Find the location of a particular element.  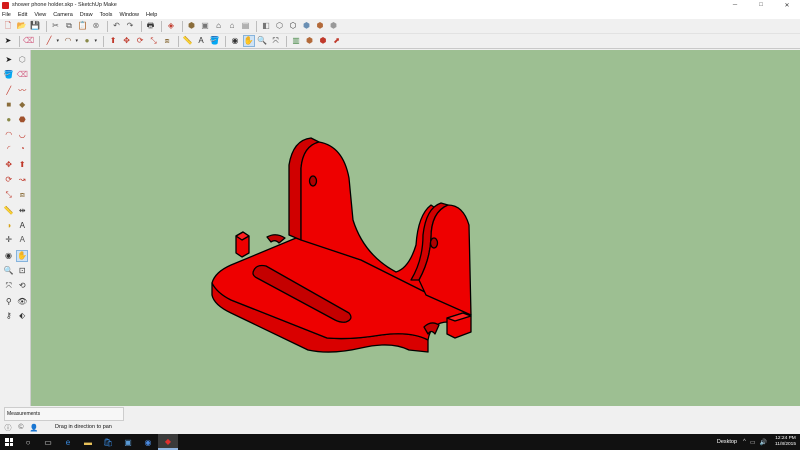

menu-help: Help is located at coordinates (151, 15).